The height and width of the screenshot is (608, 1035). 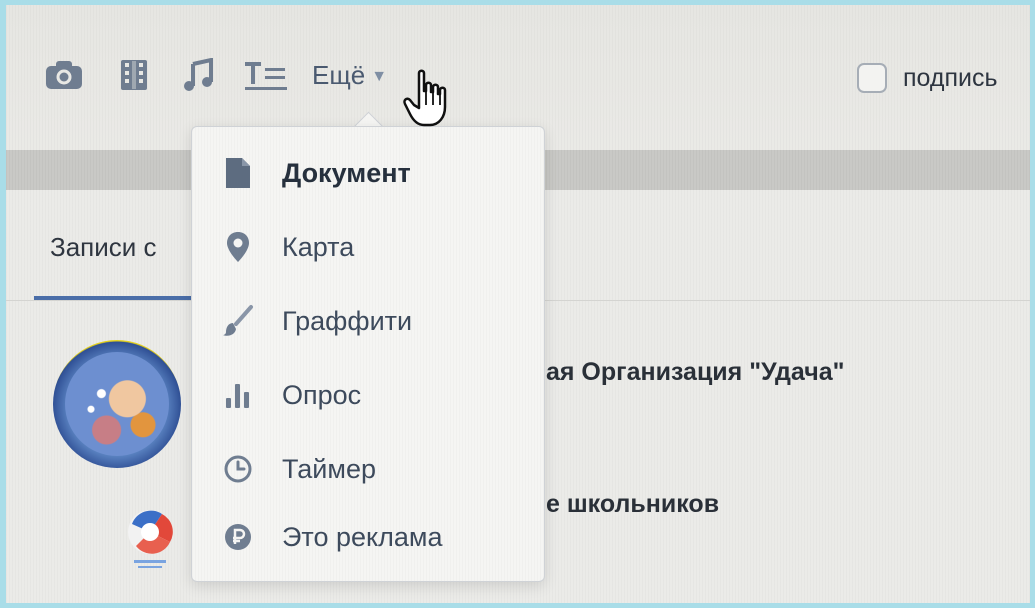 I want to click on menu-item-label: Карта, so click(x=318, y=246).